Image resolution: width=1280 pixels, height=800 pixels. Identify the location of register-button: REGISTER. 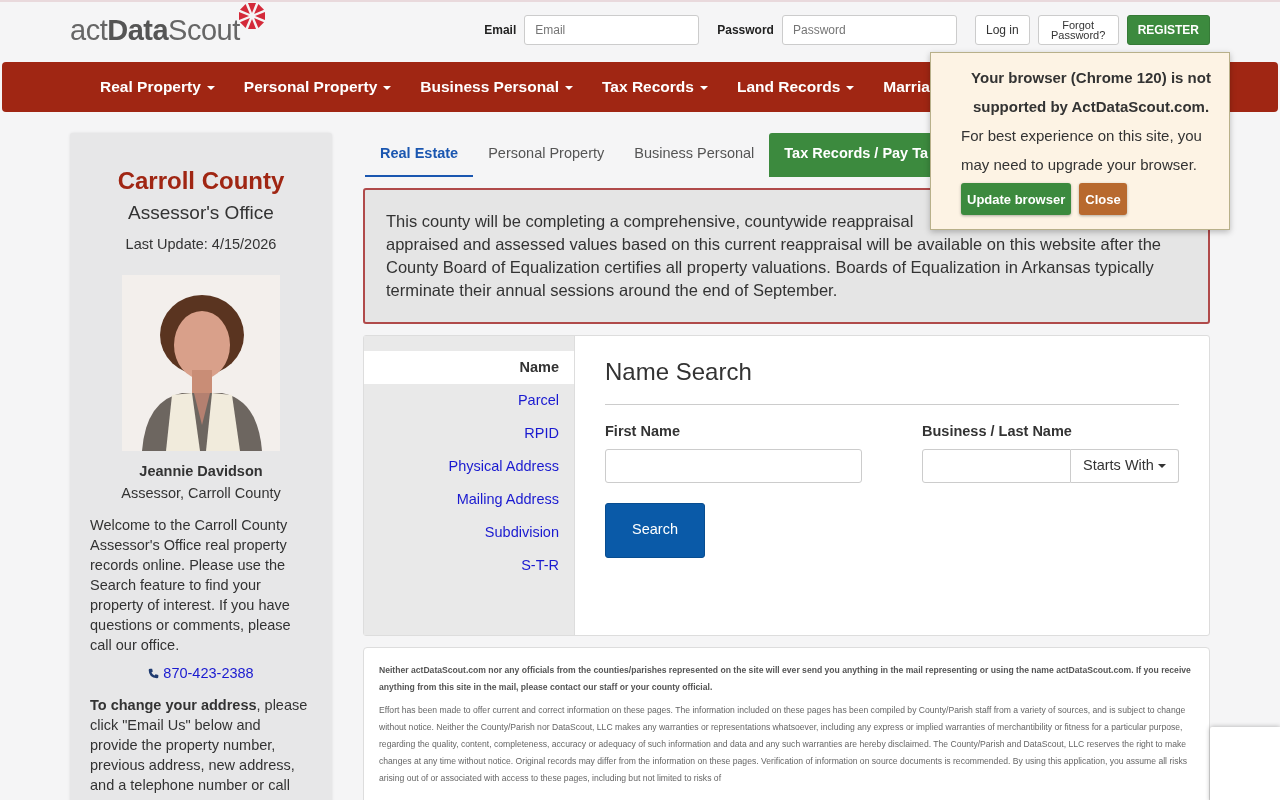
(1168, 30).